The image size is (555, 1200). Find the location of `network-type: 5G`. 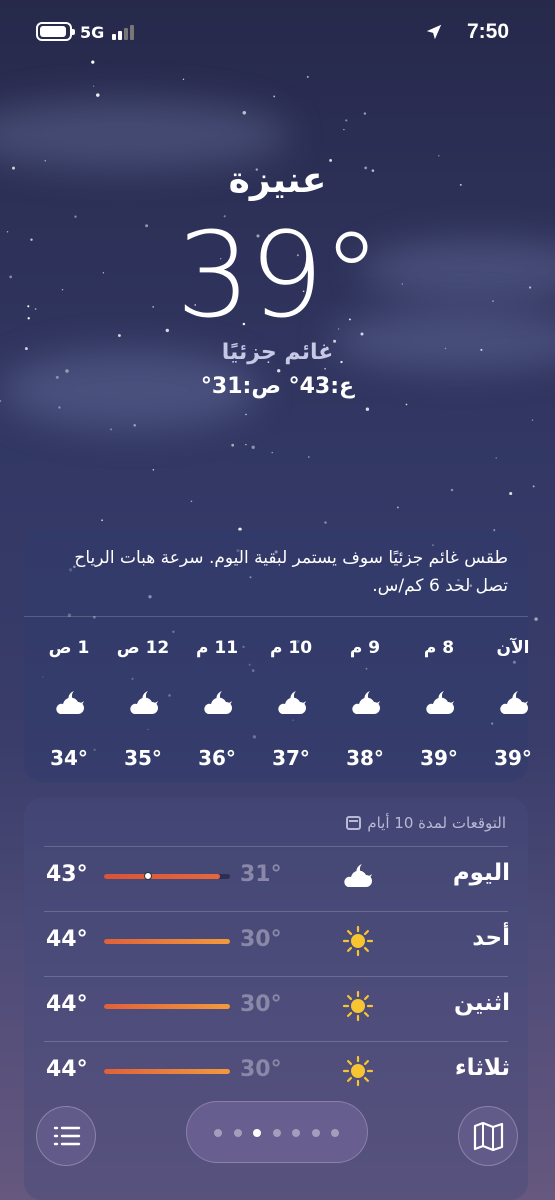

network-type: 5G is located at coordinates (92, 32).